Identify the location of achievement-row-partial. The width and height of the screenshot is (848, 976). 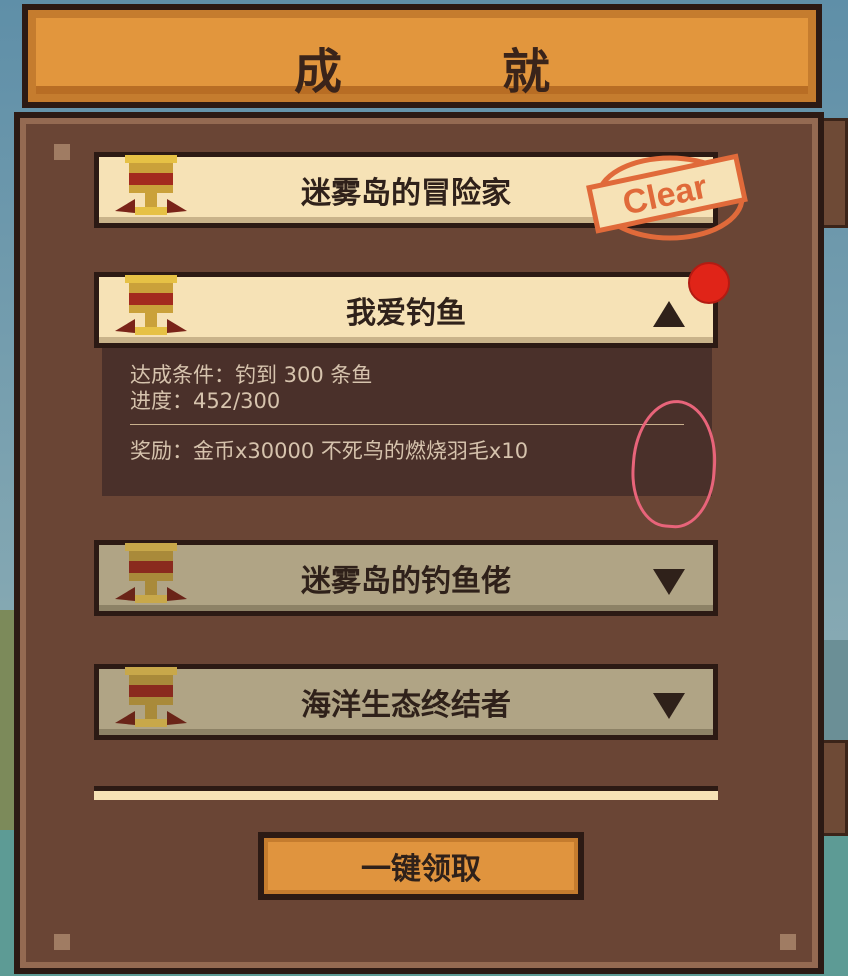
(406, 793).